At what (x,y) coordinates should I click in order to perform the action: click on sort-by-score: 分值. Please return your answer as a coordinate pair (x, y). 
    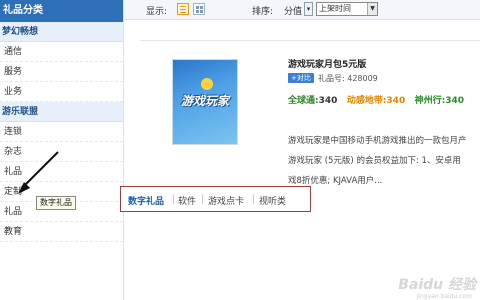
    Looking at the image, I should click on (293, 10).